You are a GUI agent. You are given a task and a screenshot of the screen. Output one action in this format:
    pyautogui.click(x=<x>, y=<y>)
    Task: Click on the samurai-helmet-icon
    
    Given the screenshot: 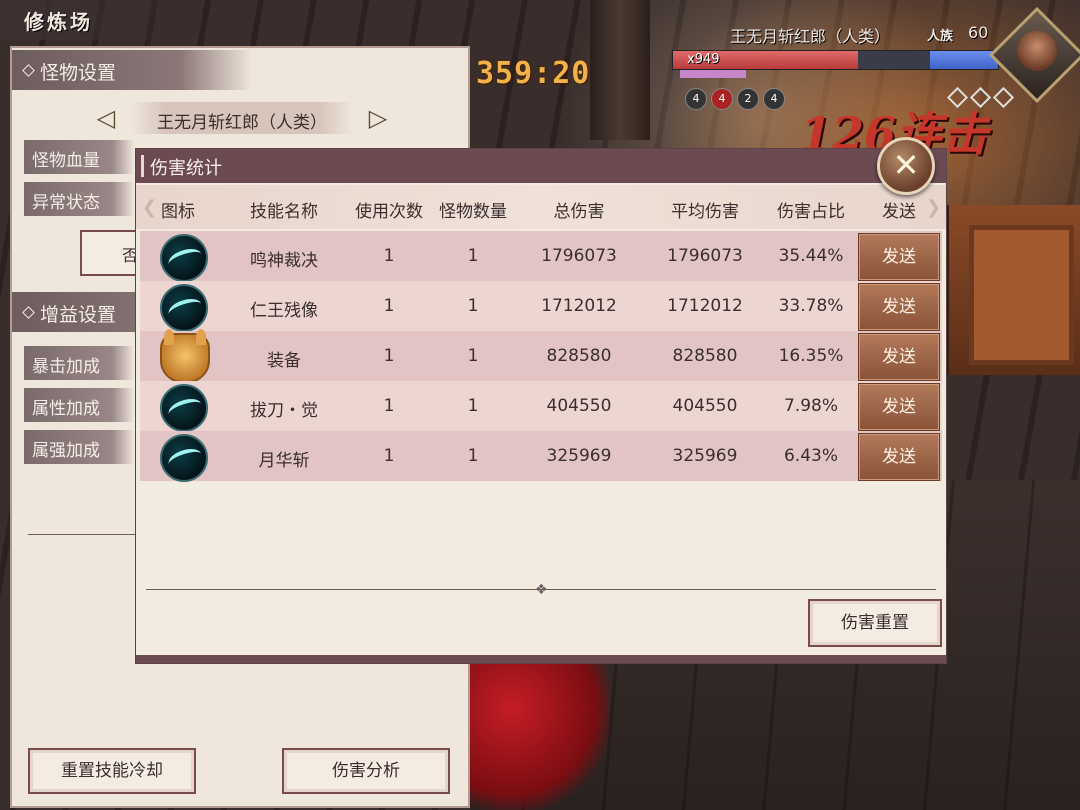 What is the action you would take?
    pyautogui.click(x=185, y=356)
    